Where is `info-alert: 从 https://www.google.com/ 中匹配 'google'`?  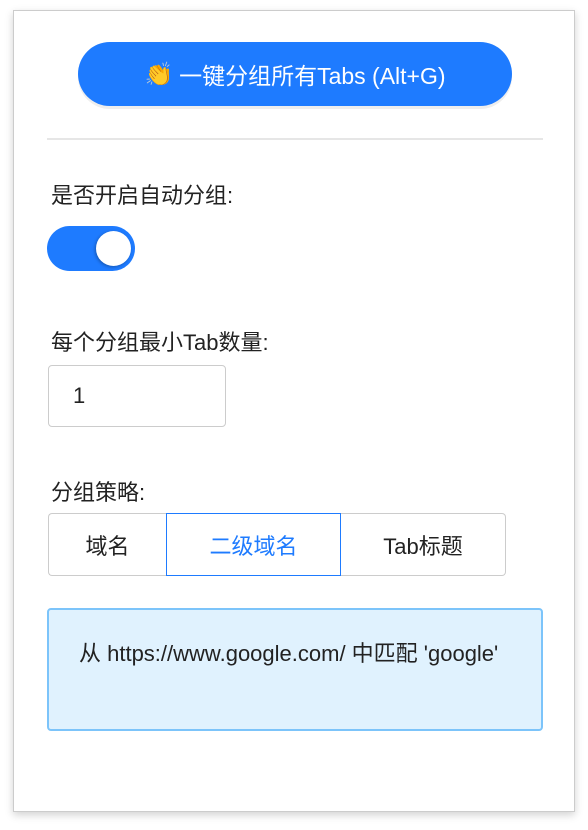 info-alert: 从 https://www.google.com/ 中匹配 'google' is located at coordinates (295, 669).